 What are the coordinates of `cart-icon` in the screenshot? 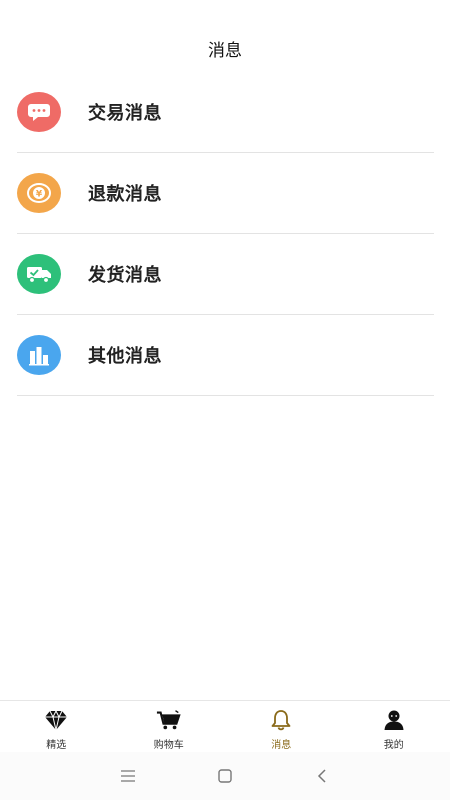 It's located at (169, 720).